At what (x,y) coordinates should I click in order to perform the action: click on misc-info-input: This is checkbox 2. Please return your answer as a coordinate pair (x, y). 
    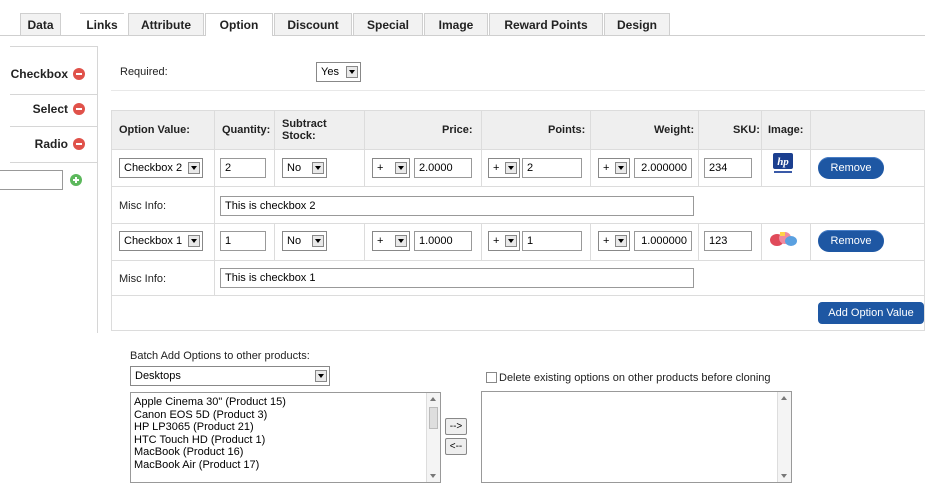
    Looking at the image, I should click on (457, 206).